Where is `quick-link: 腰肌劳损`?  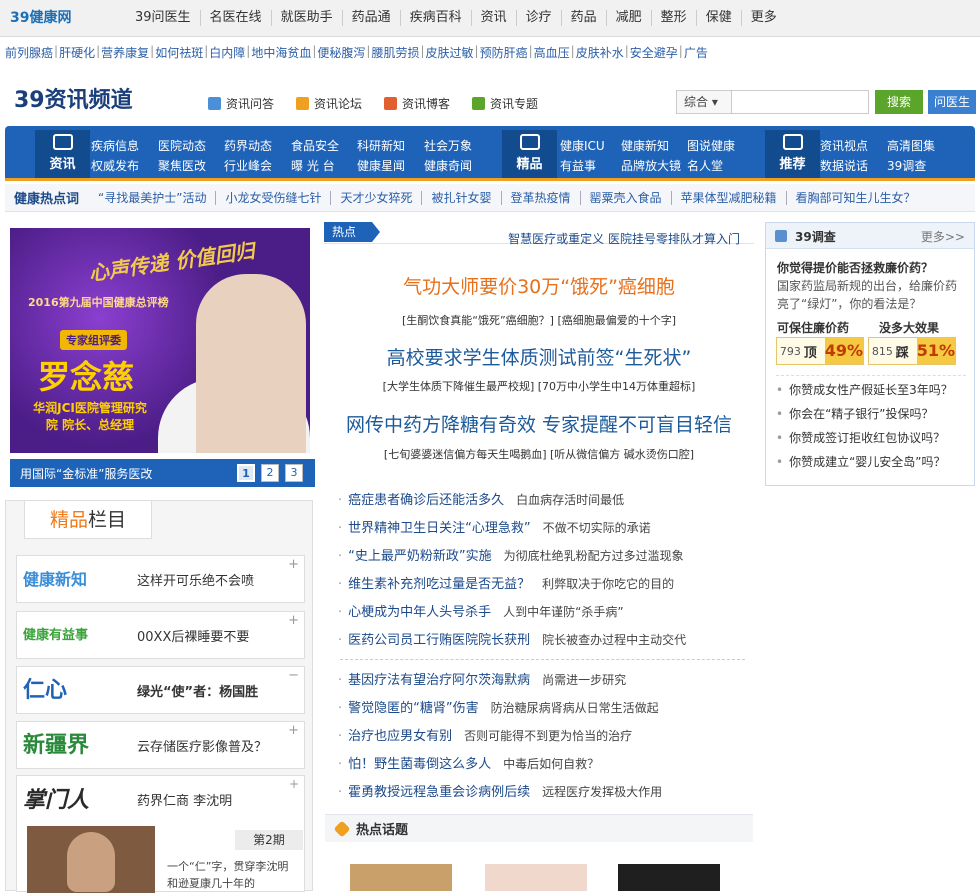 quick-link: 腰肌劳损 is located at coordinates (395, 52).